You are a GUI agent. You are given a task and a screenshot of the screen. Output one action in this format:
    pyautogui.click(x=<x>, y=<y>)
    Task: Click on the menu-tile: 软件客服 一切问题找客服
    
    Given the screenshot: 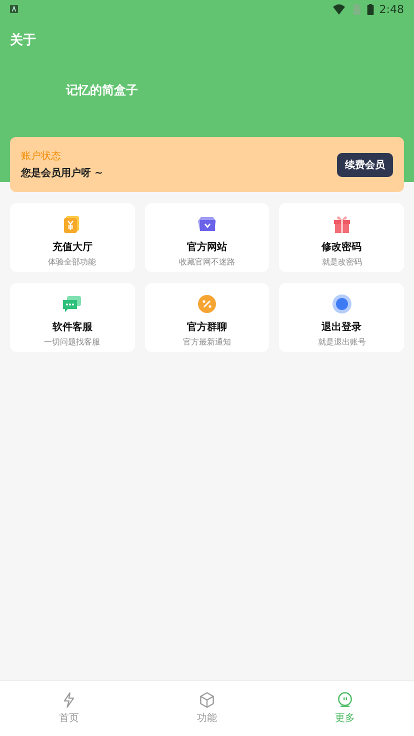 What is the action you would take?
    pyautogui.click(x=72, y=317)
    